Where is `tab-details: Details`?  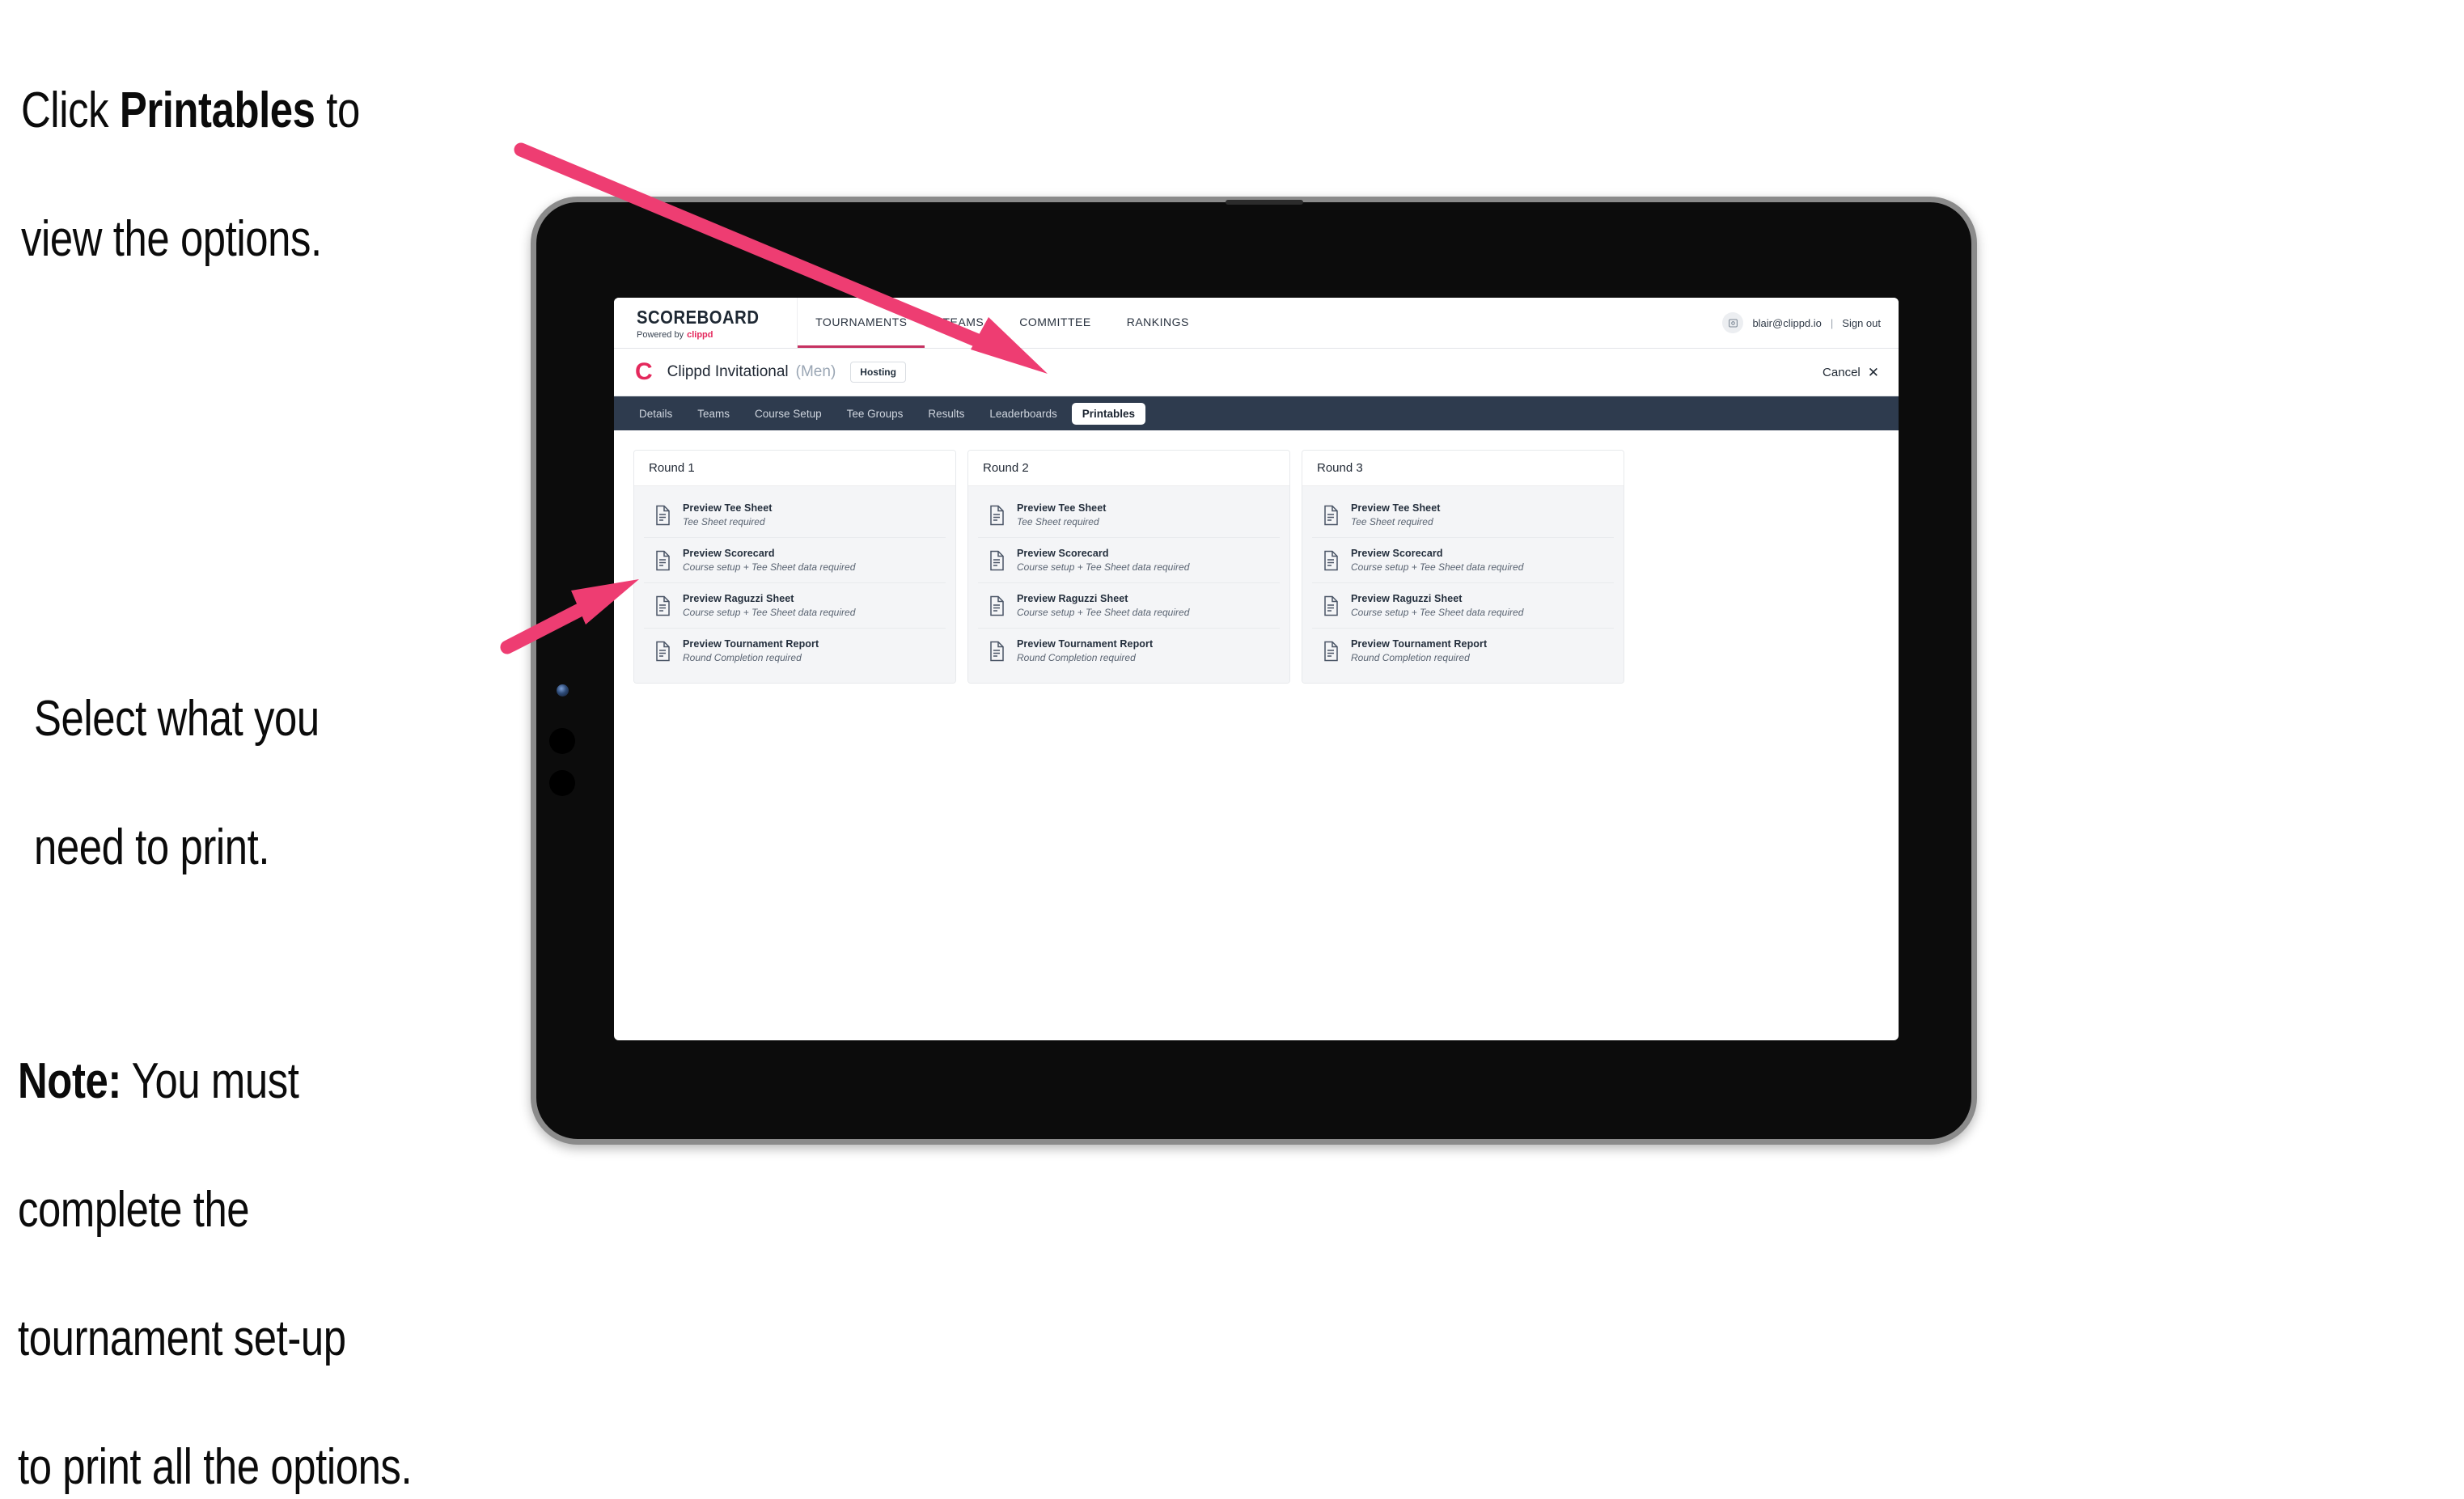 tab-details: Details is located at coordinates (656, 414).